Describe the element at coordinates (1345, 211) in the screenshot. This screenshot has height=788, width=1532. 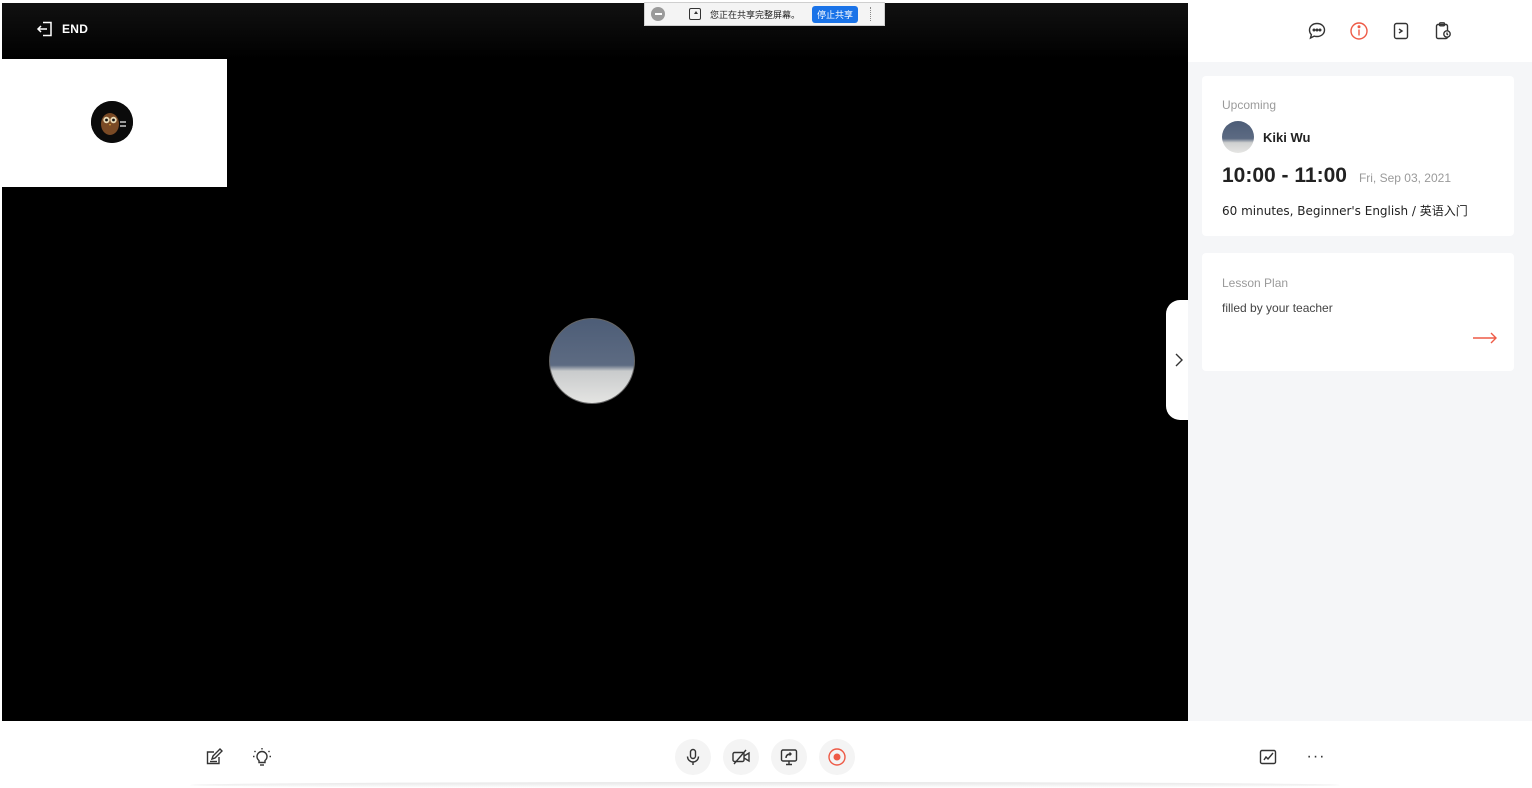
I see `lesson-description: 60 minutes, Beginner's English / 英语入门` at that location.